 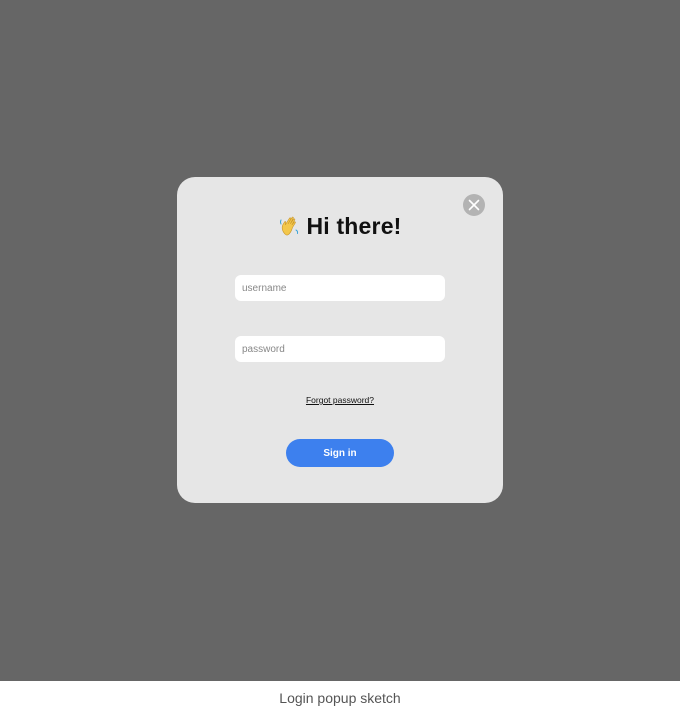 What do you see at coordinates (340, 698) in the screenshot?
I see `sketch-caption: Login popup sketch` at bounding box center [340, 698].